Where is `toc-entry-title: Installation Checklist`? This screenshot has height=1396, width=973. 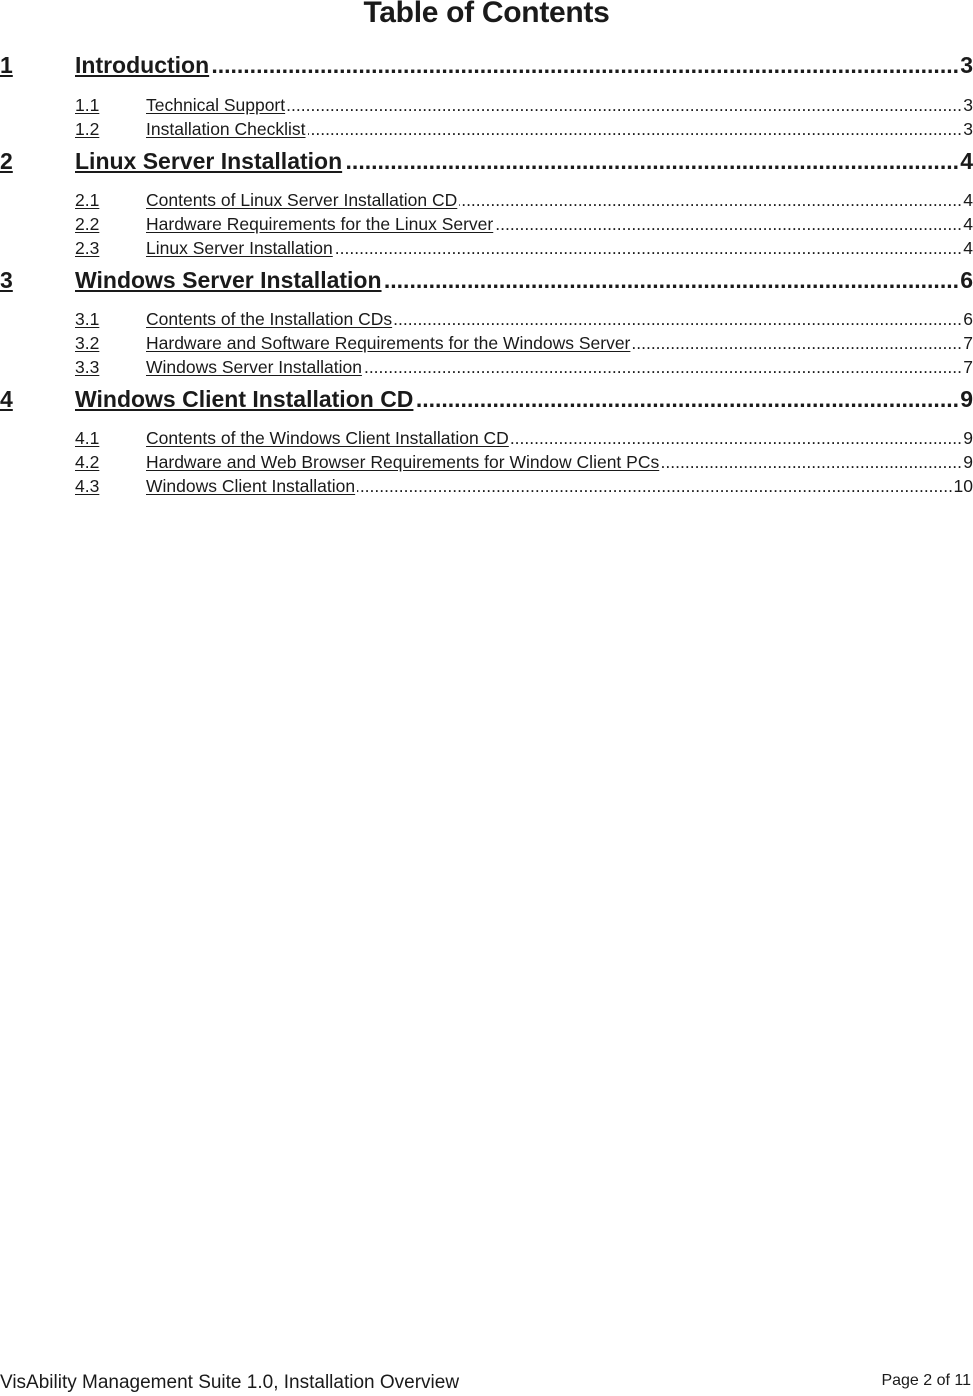
toc-entry-title: Installation Checklist is located at coordinates (226, 129).